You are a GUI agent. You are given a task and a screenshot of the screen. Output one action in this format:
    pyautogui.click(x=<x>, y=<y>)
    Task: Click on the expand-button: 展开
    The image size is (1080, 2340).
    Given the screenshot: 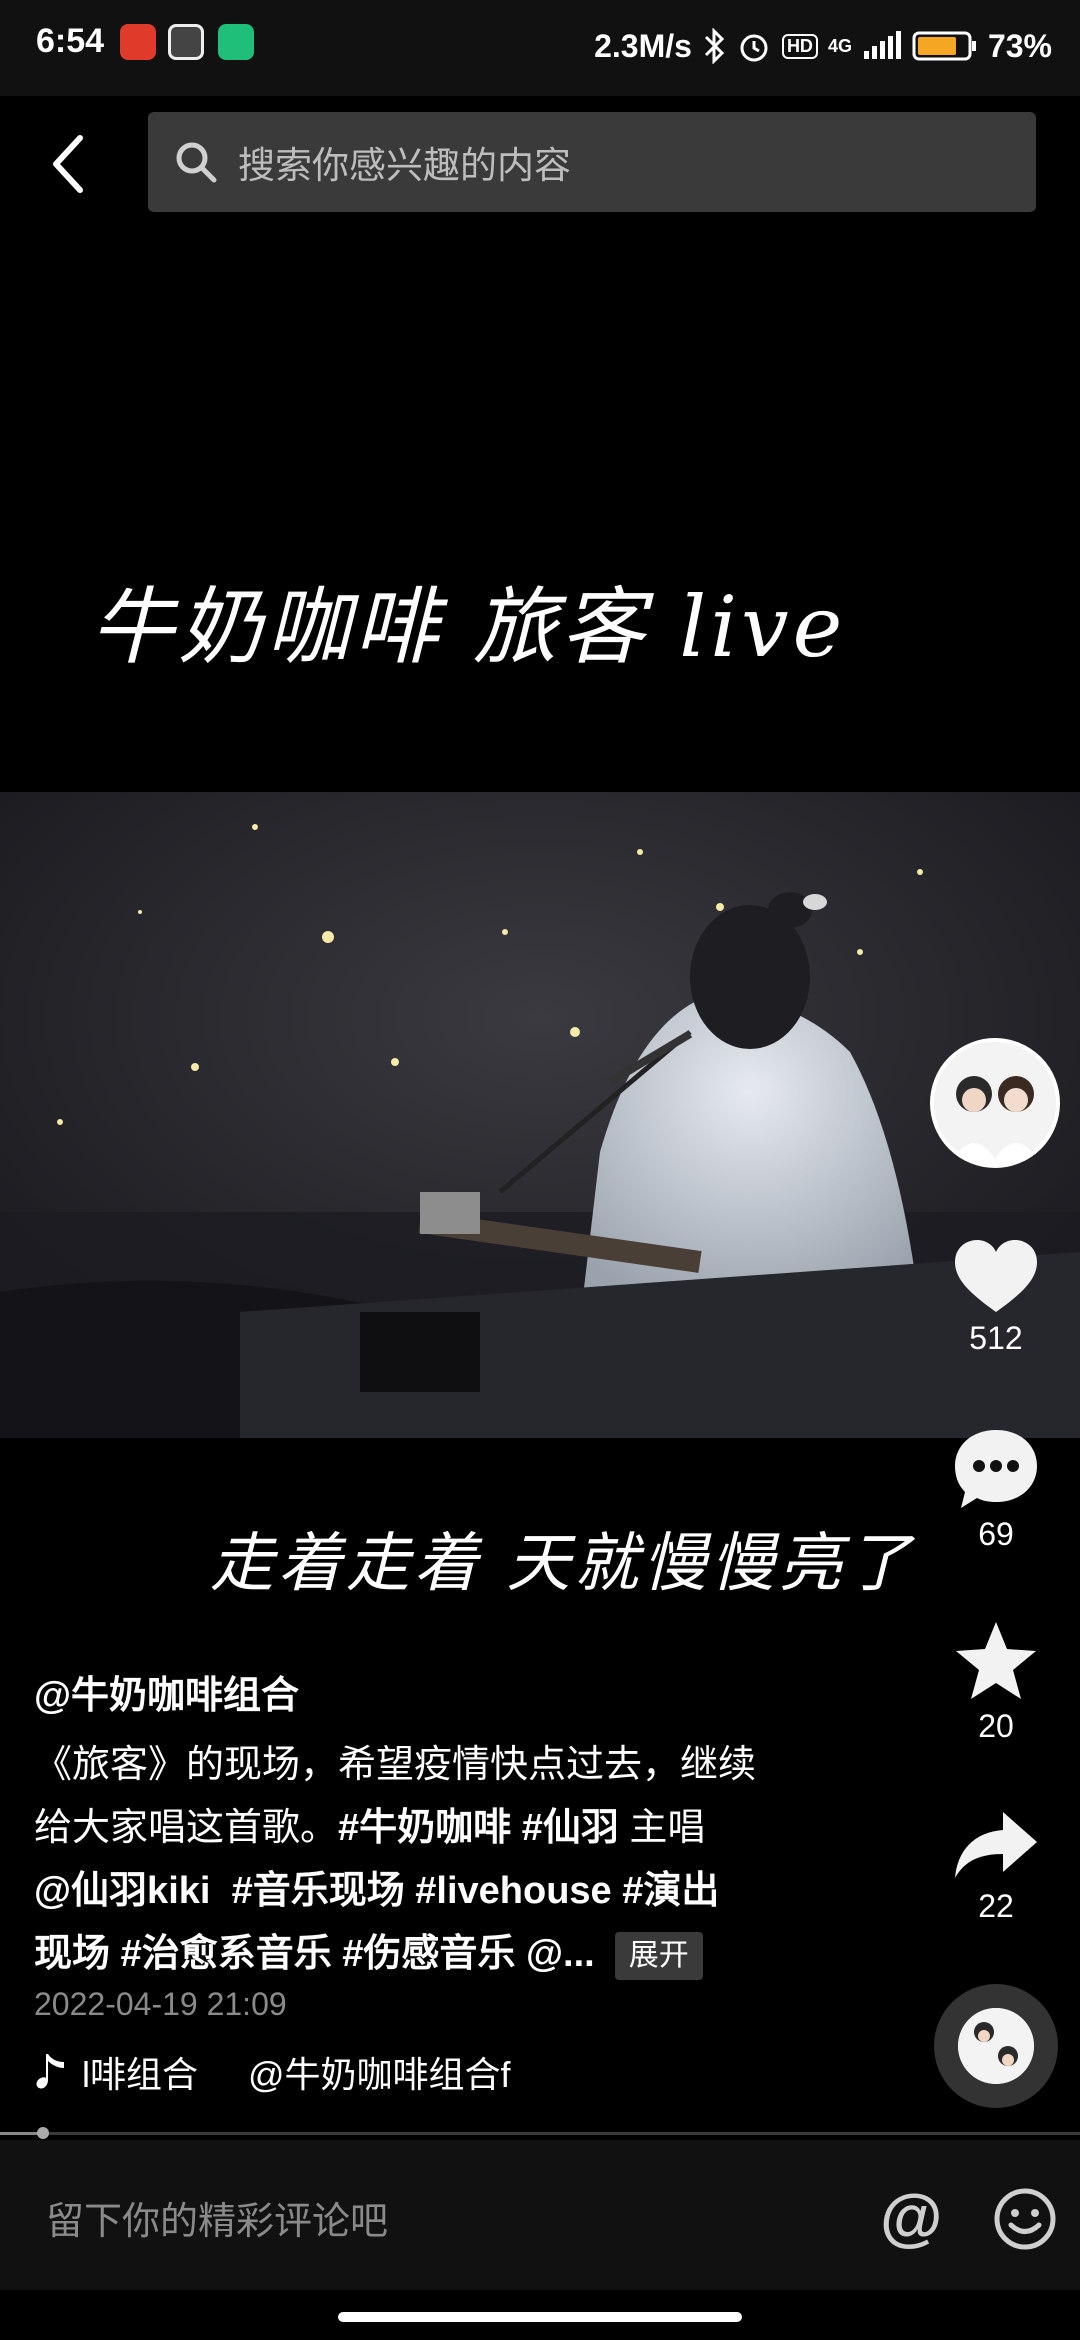 What is the action you would take?
    pyautogui.click(x=658, y=1955)
    